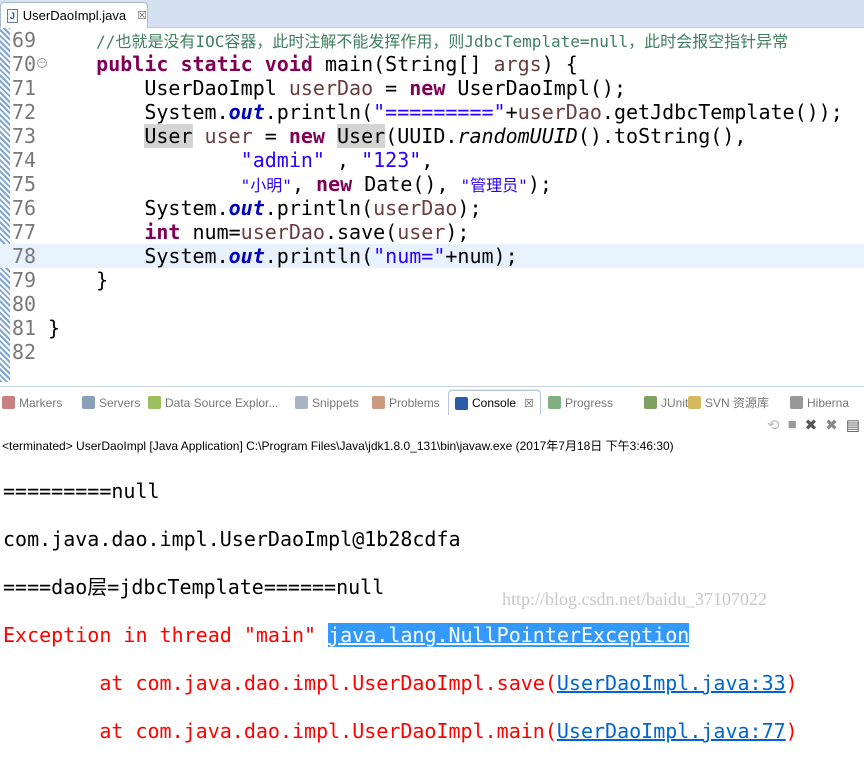 This screenshot has width=864, height=767. I want to click on view-tab-label: Hiberna, so click(828, 402).